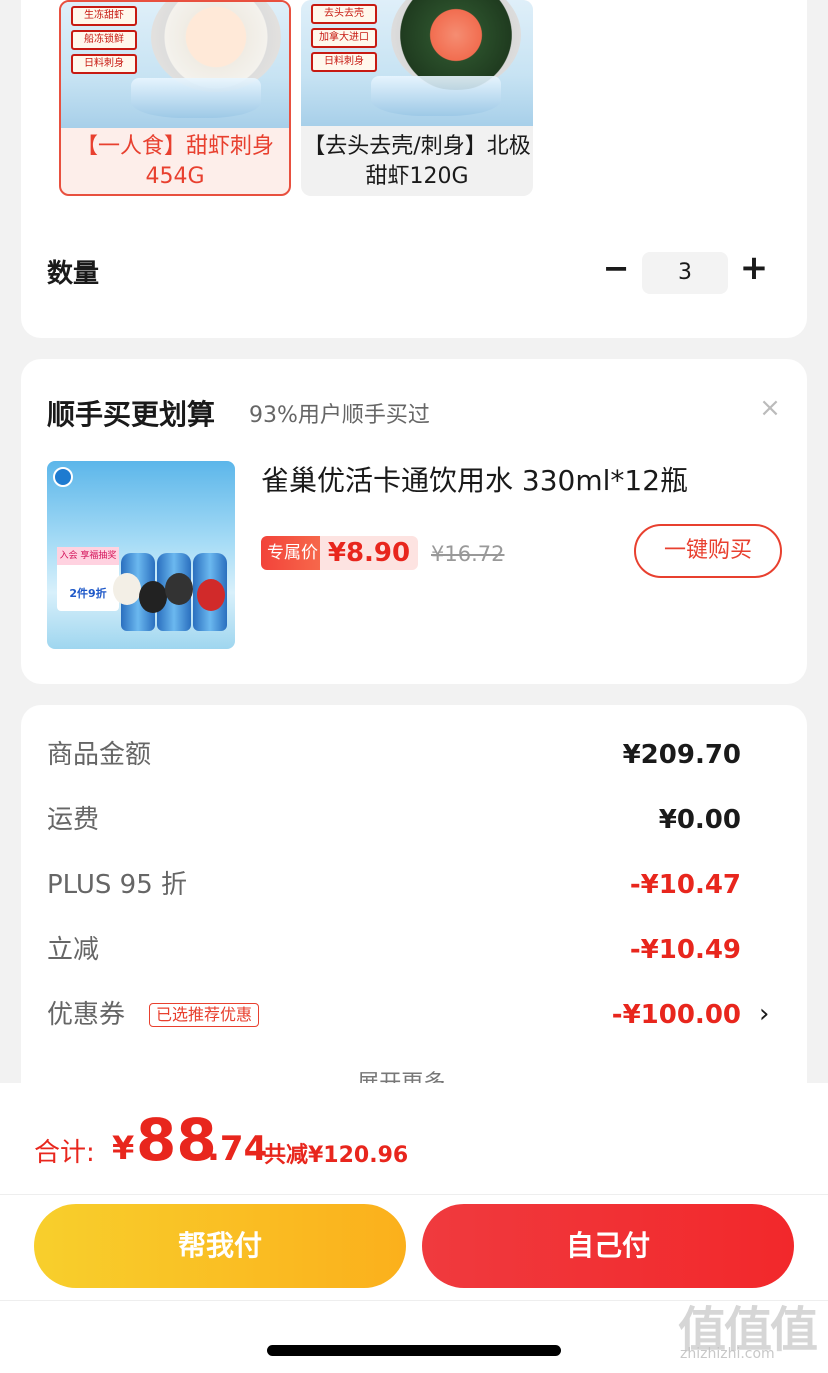  Describe the element at coordinates (220, 1246) in the screenshot. I see `help-me-pay-button: 帮我付` at that location.